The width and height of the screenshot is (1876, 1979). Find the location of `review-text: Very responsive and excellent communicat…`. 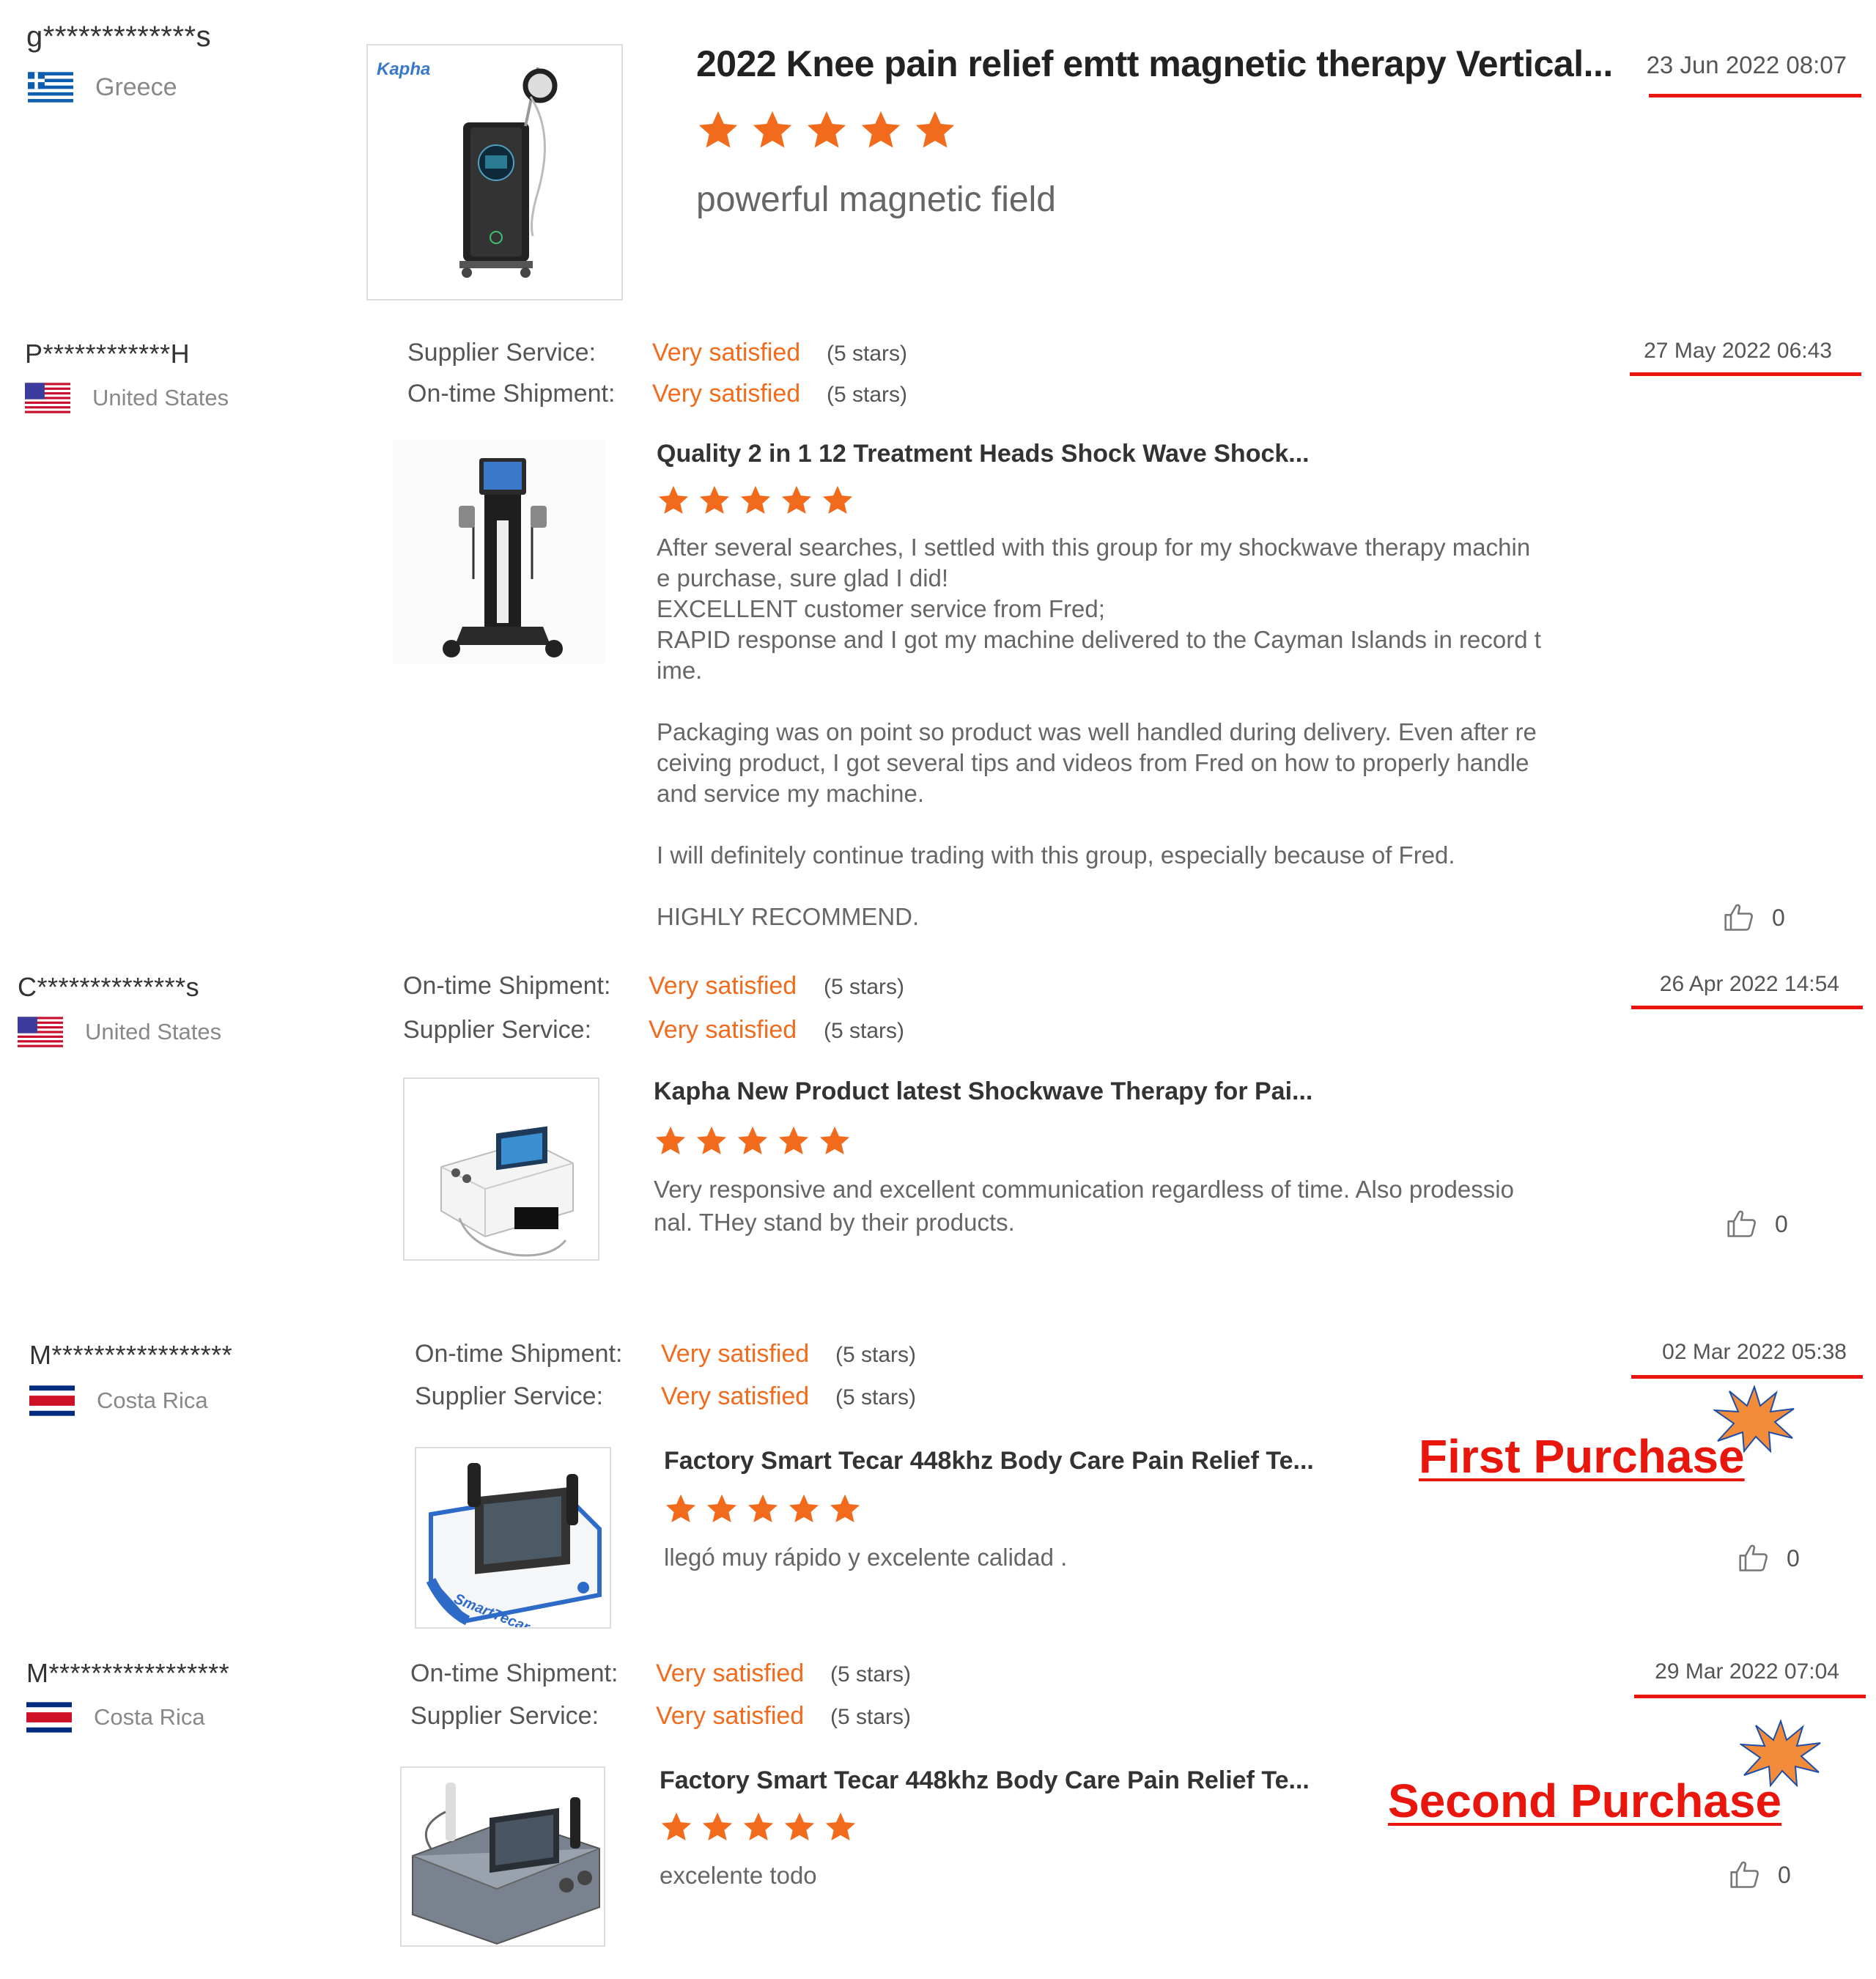

review-text: Very responsive and excellent communicat… is located at coordinates (1084, 1206).